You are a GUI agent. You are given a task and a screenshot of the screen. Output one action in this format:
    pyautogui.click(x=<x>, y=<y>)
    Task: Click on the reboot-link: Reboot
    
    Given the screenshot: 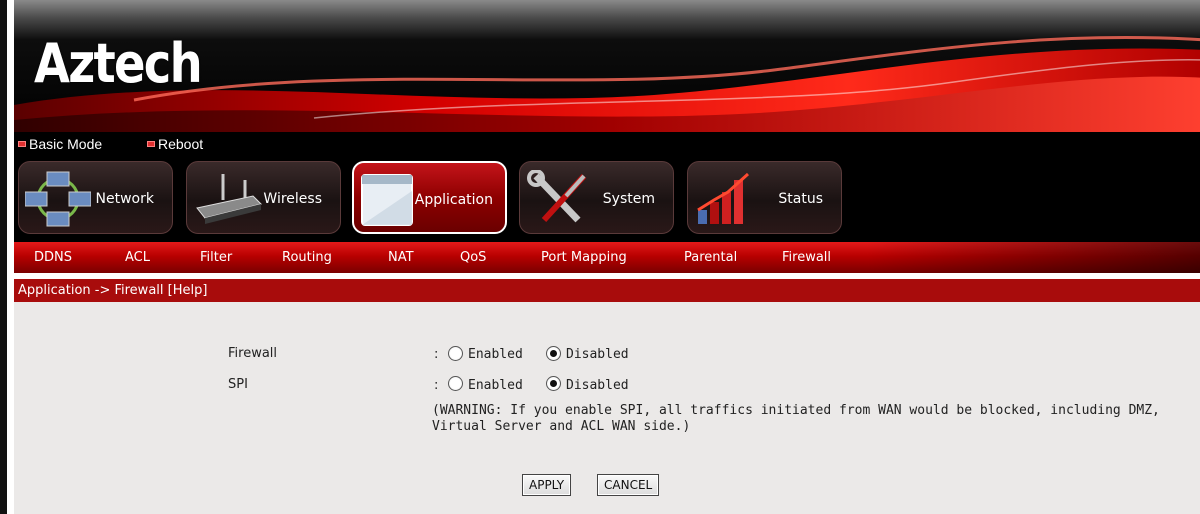 What is the action you would take?
    pyautogui.click(x=175, y=144)
    